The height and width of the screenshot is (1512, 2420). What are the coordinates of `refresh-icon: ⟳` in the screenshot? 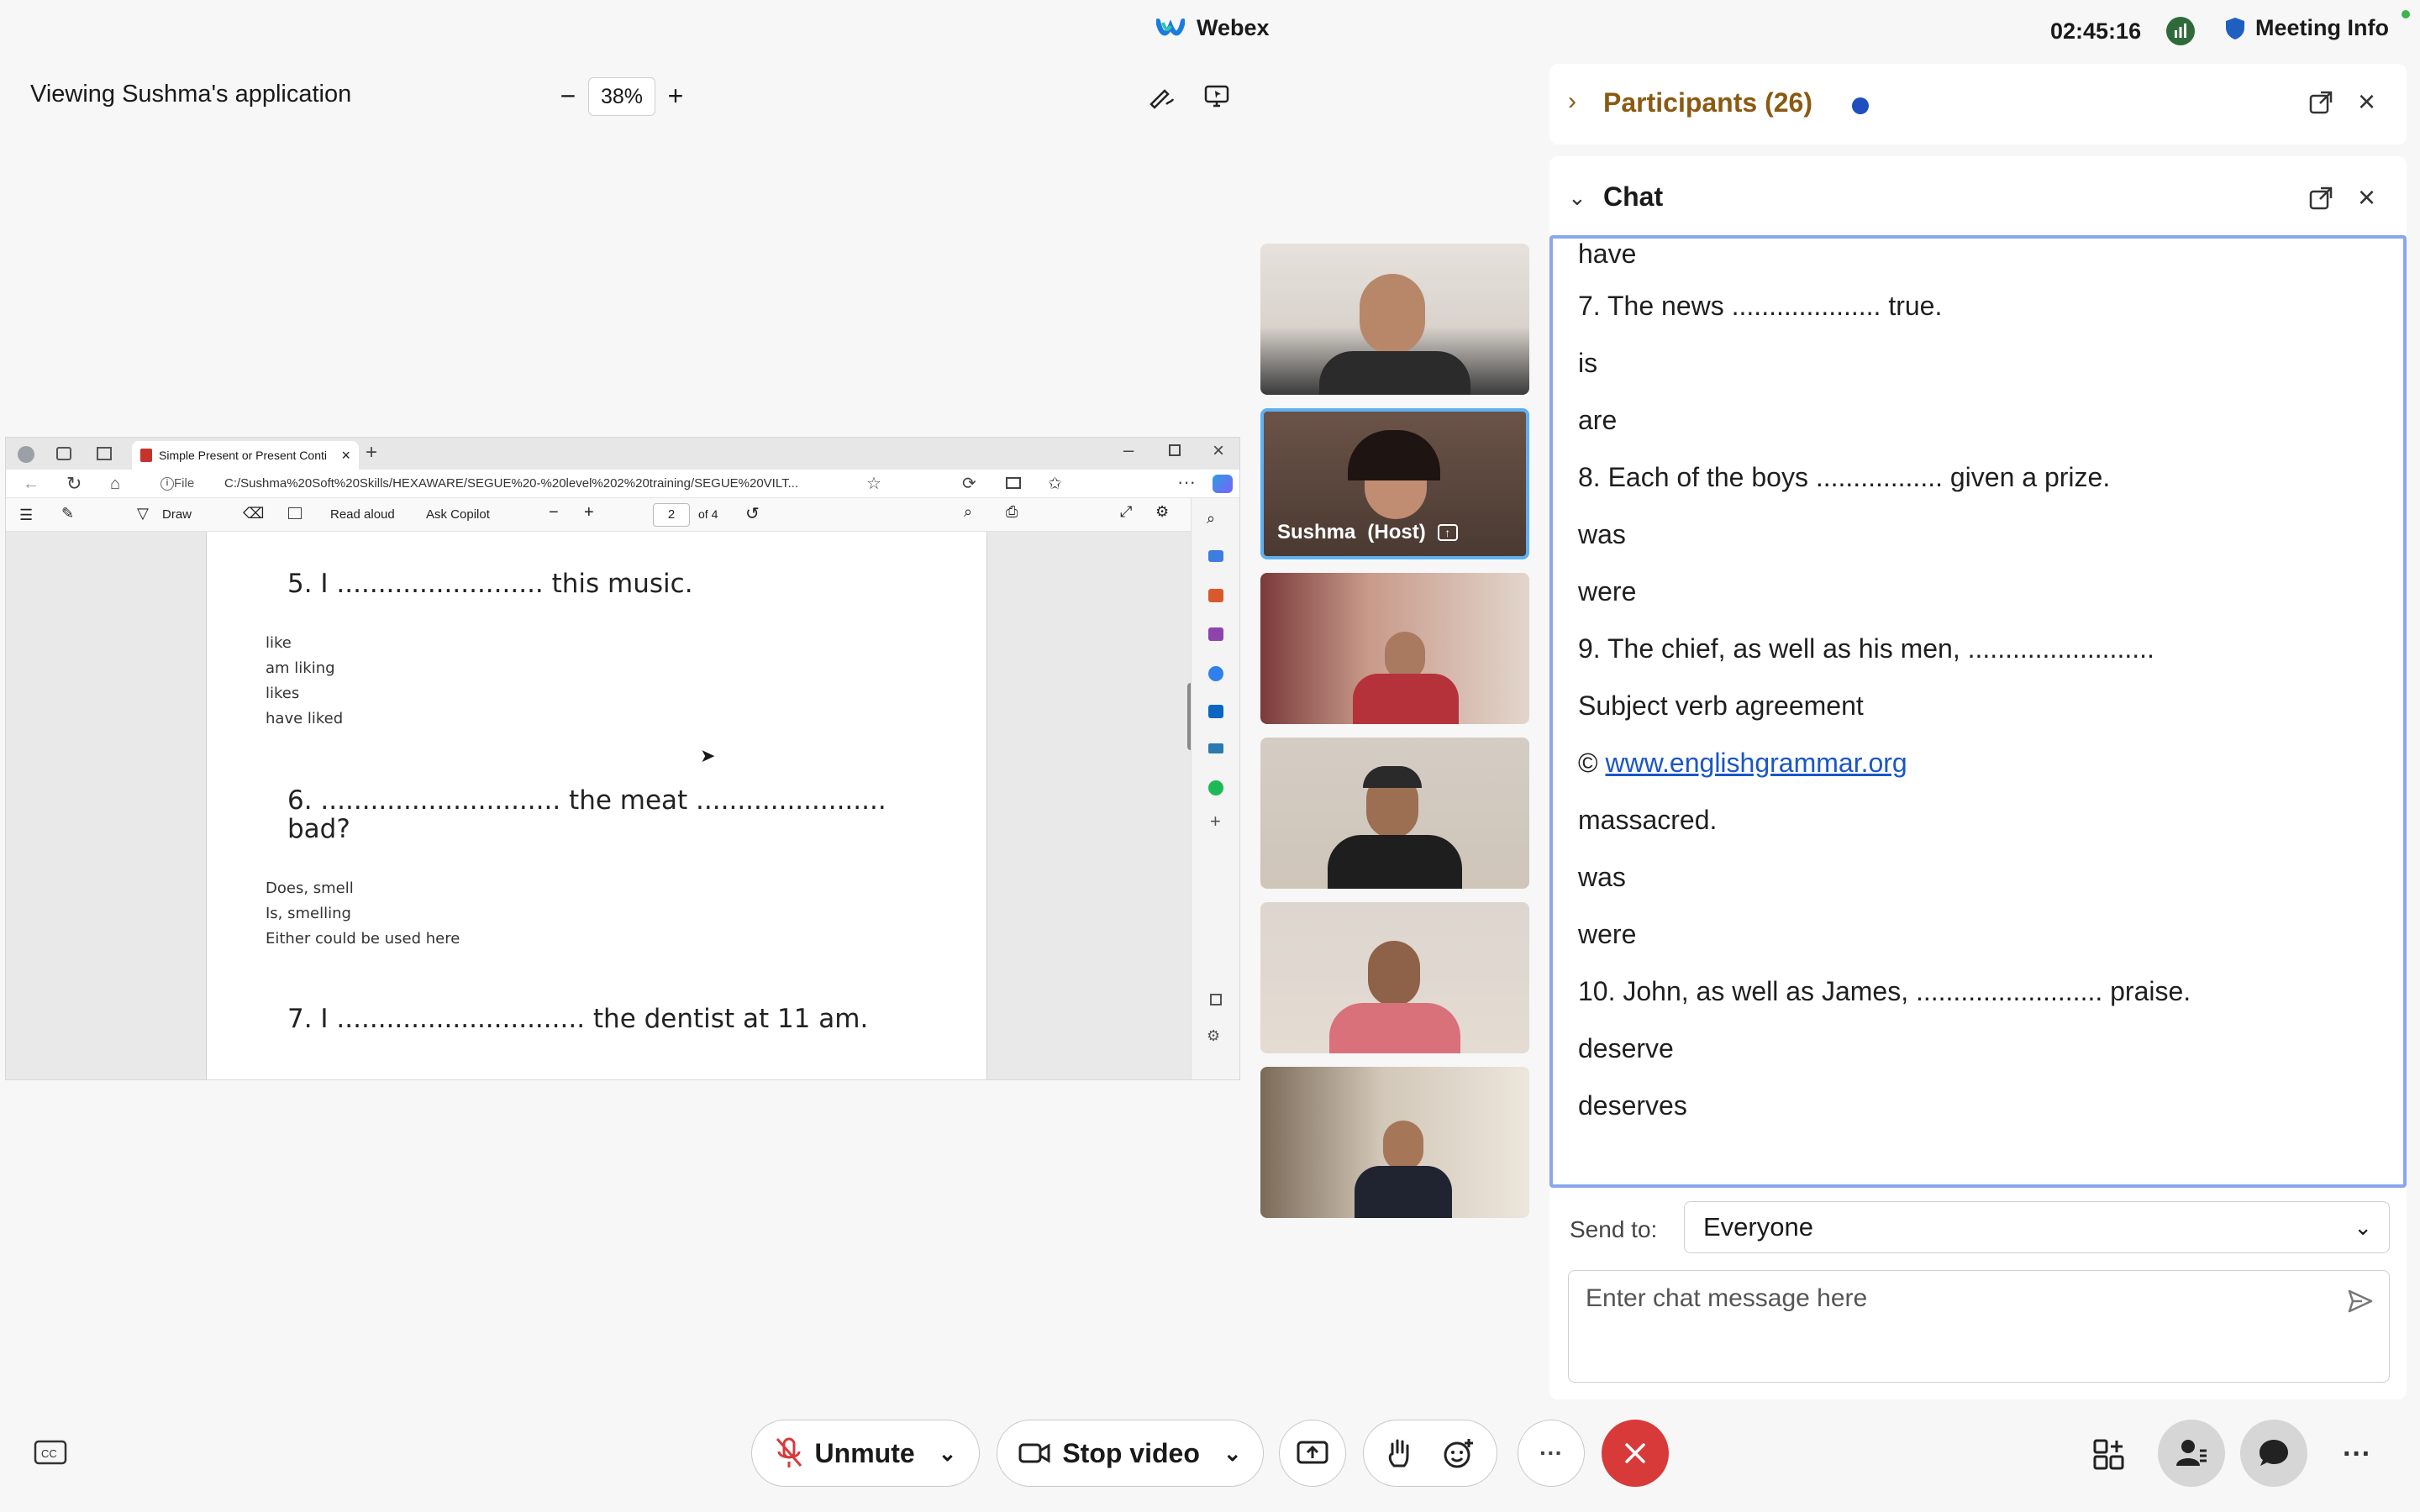 It's located at (969, 483).